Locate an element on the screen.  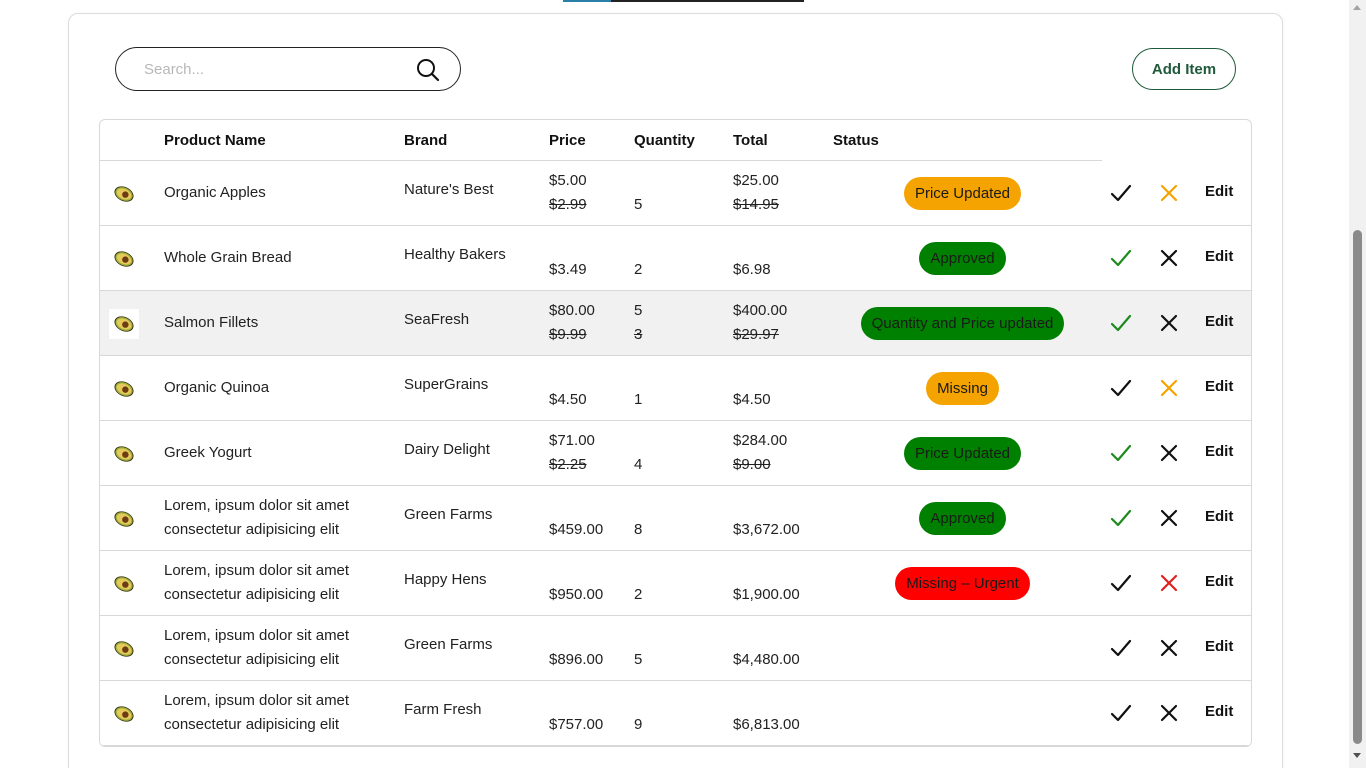
status-badge: Quantity and Price updated is located at coordinates (962, 323).